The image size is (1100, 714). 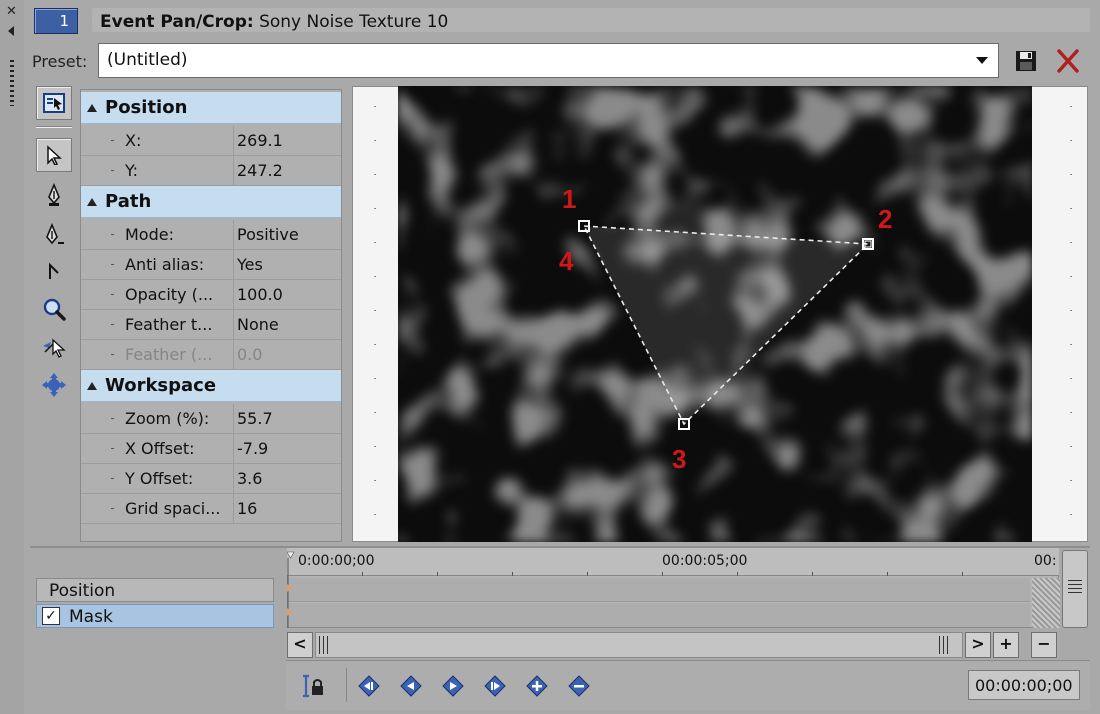 What do you see at coordinates (155, 616) in the screenshot?
I see `track-mask: ✓ Mask` at bounding box center [155, 616].